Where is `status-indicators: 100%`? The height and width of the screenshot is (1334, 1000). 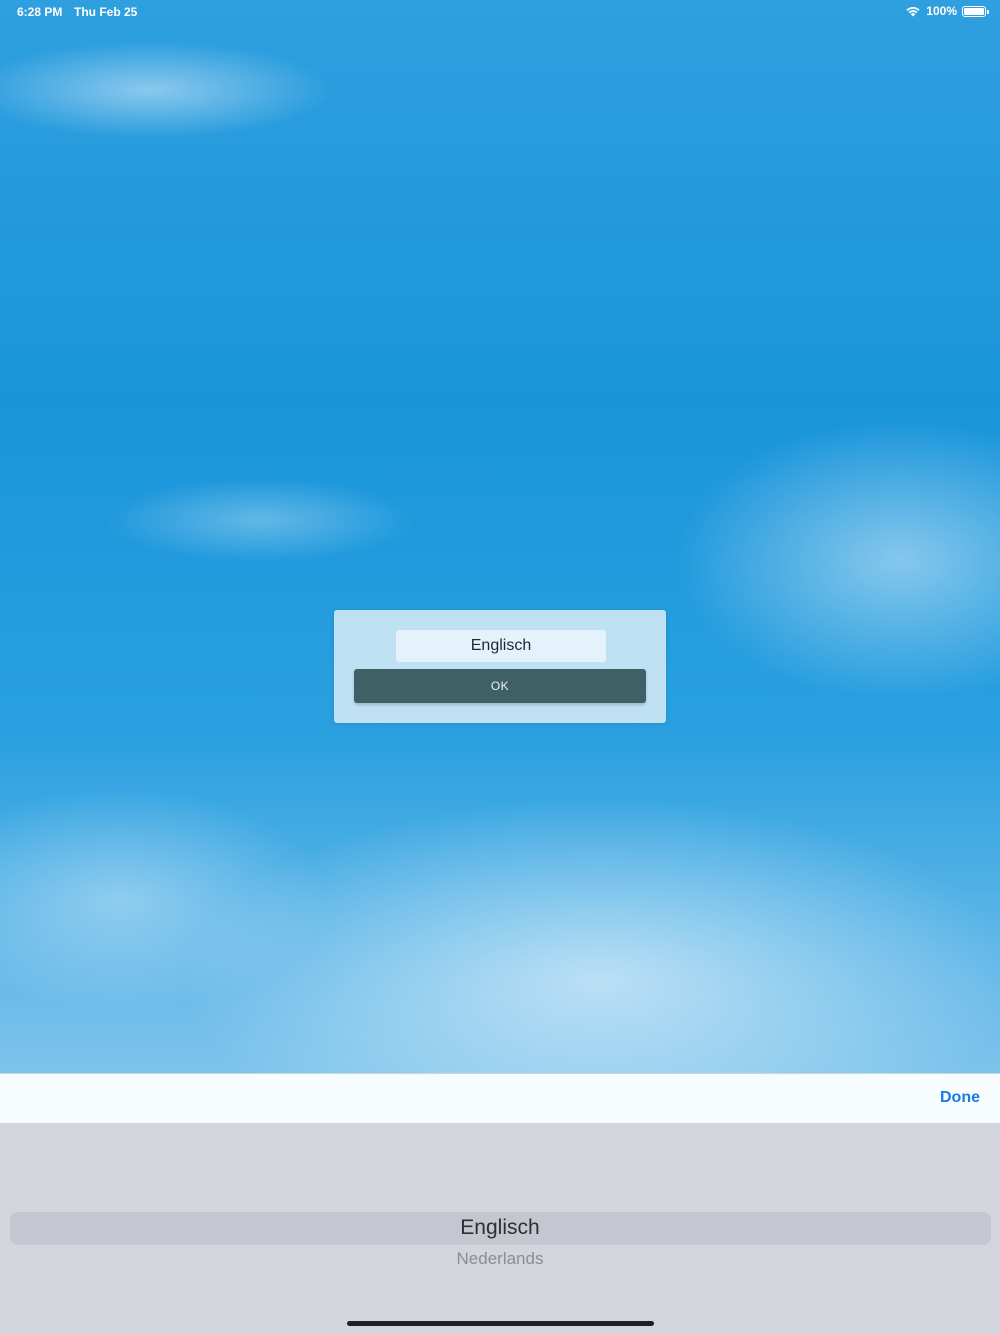
status-indicators: 100% is located at coordinates (947, 11).